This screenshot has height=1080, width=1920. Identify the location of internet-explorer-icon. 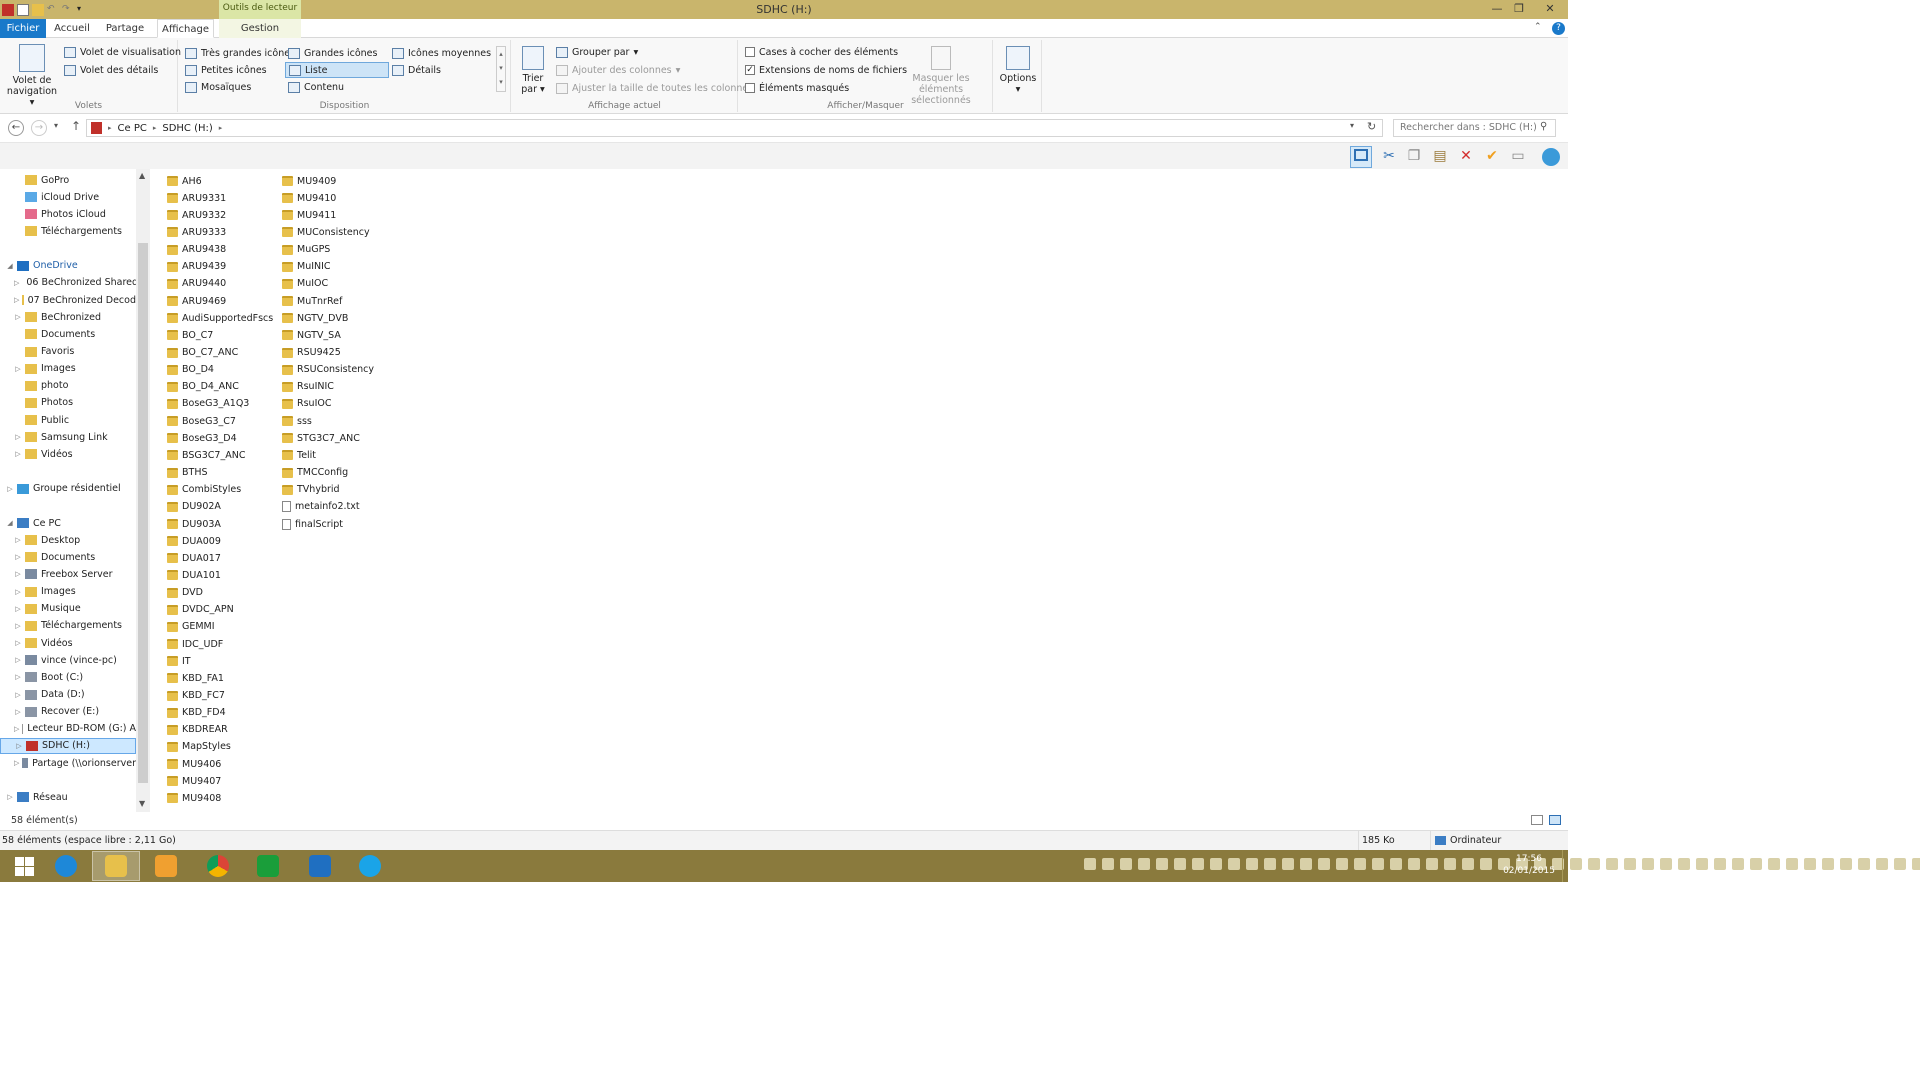
(66, 866).